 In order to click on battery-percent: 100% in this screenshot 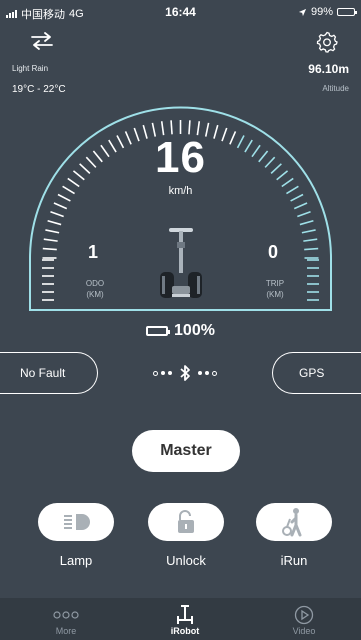, I will do `click(194, 330)`.